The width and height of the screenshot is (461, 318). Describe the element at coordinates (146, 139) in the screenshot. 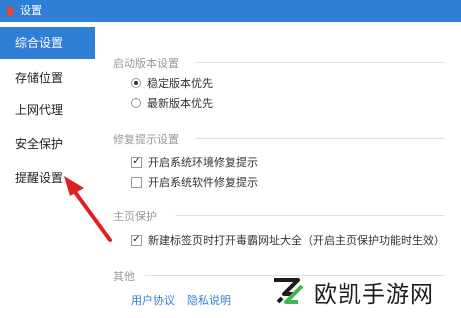

I see `section-title-repair: 修复提示设置` at that location.